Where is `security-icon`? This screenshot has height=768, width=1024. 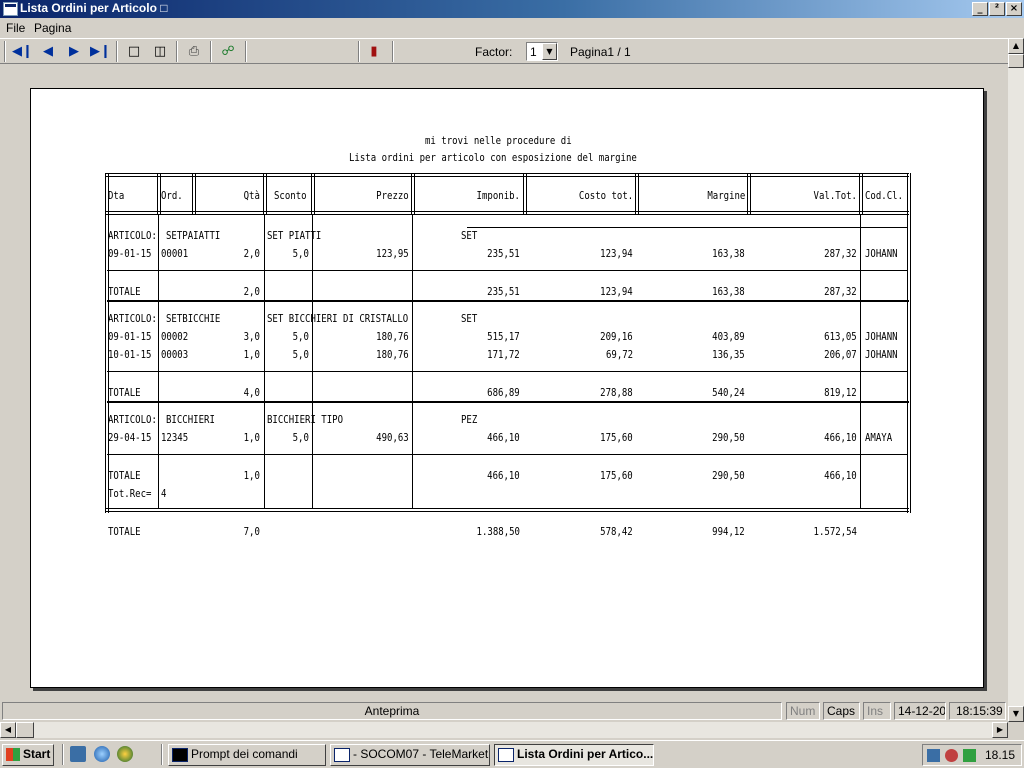 security-icon is located at coordinates (951, 755).